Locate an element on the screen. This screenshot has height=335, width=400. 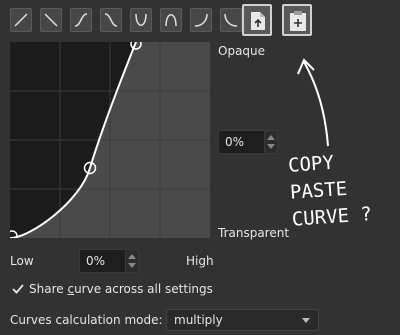
annotation-line: CURVE ? is located at coordinates (332, 217).